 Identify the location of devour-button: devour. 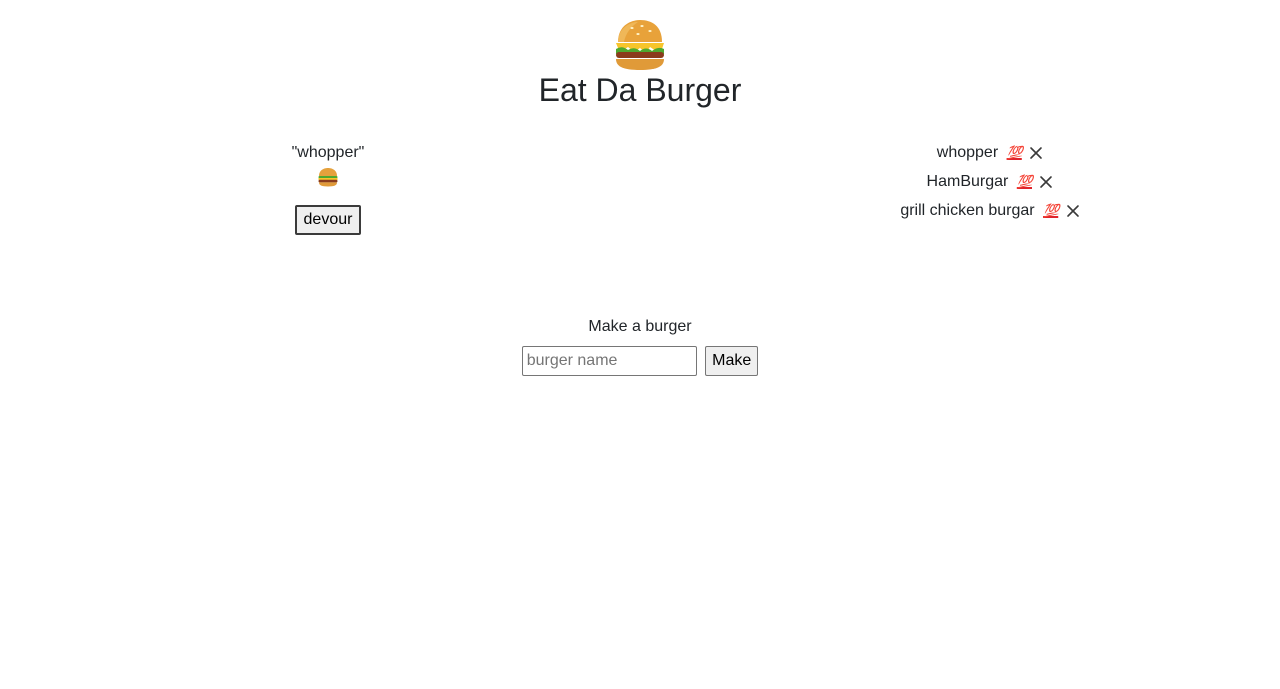
(328, 220).